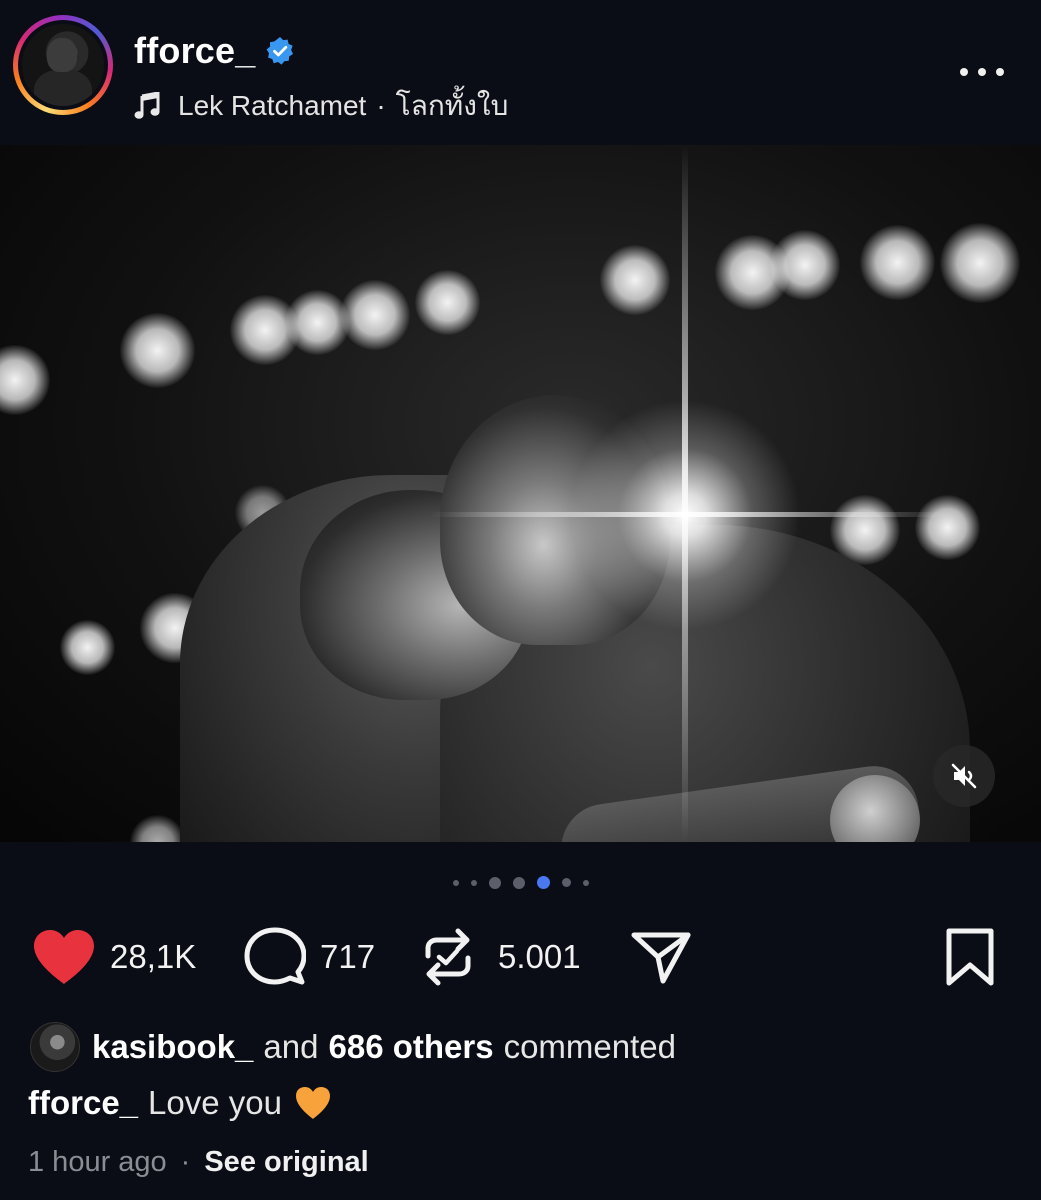  I want to click on like-button: 28,1K, so click(114, 957).